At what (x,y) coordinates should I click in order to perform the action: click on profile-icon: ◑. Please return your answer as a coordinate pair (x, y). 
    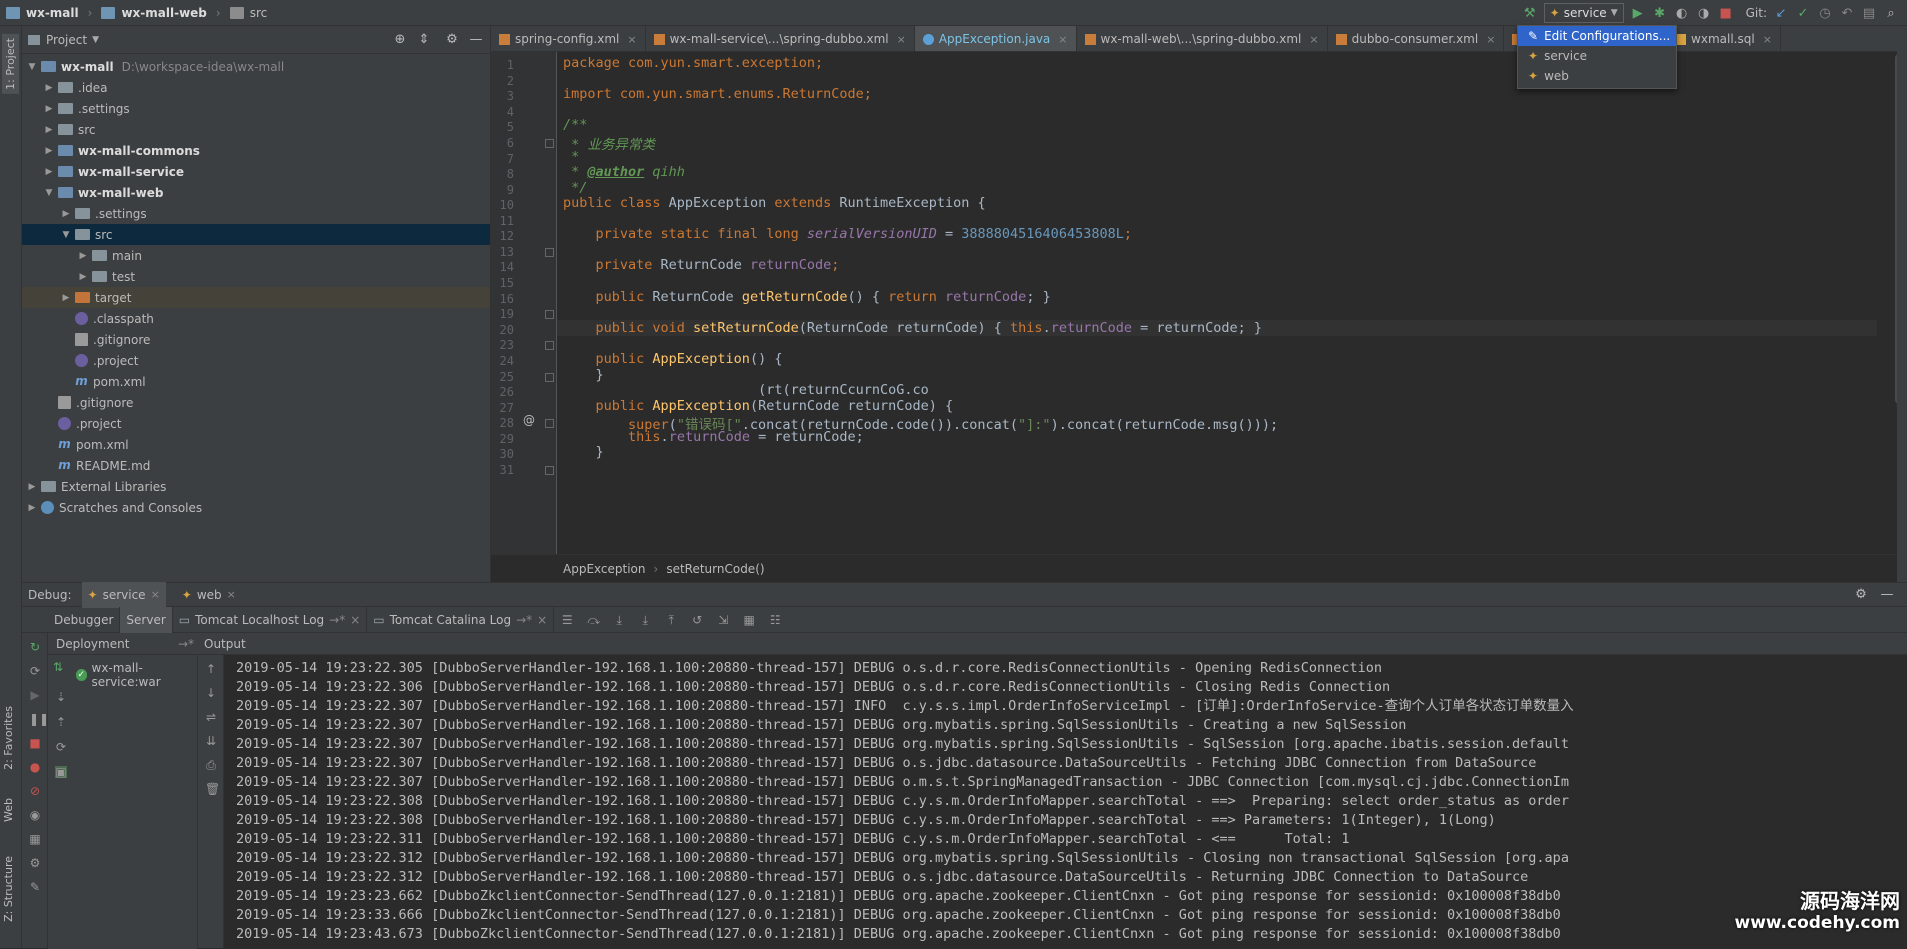
    Looking at the image, I should click on (1704, 13).